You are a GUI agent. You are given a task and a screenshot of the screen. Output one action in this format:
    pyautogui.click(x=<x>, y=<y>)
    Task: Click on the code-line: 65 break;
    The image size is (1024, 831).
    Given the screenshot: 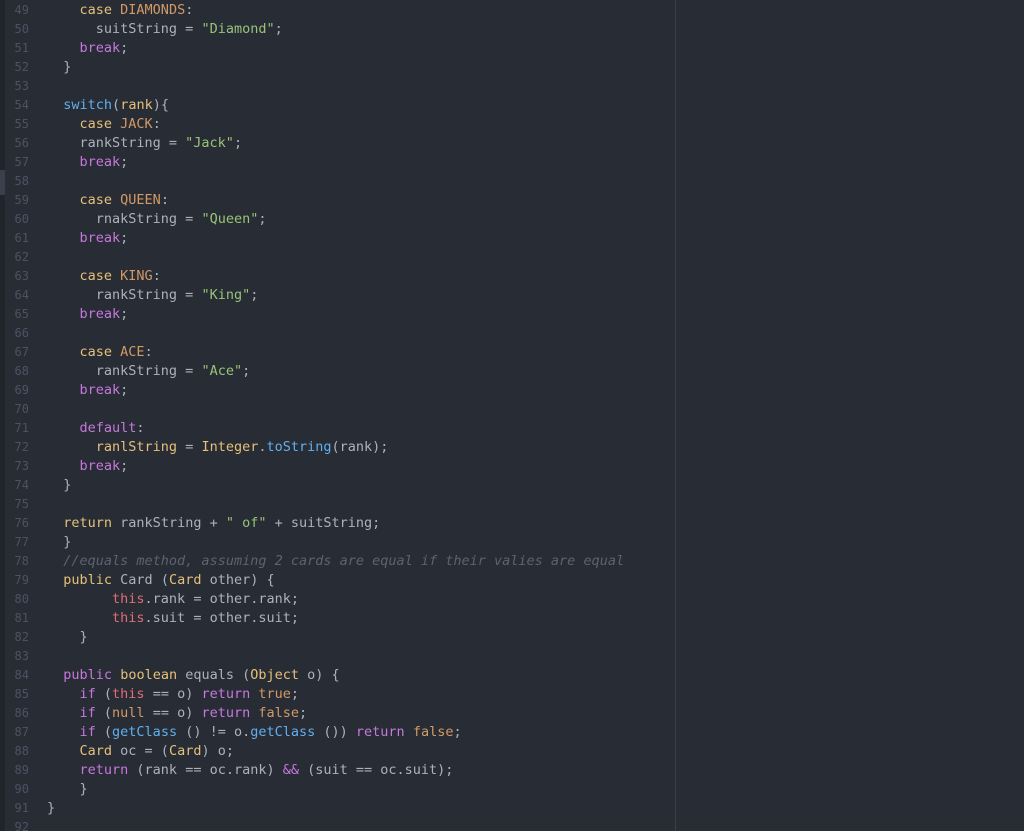 What is the action you would take?
    pyautogui.click(x=340, y=314)
    